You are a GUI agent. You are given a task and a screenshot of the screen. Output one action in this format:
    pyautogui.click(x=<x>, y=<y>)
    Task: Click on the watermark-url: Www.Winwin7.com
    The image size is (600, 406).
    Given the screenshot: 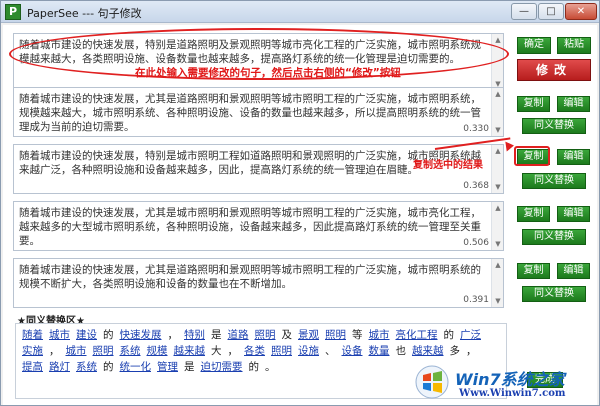 What is the action you would take?
    pyautogui.click(x=512, y=393)
    